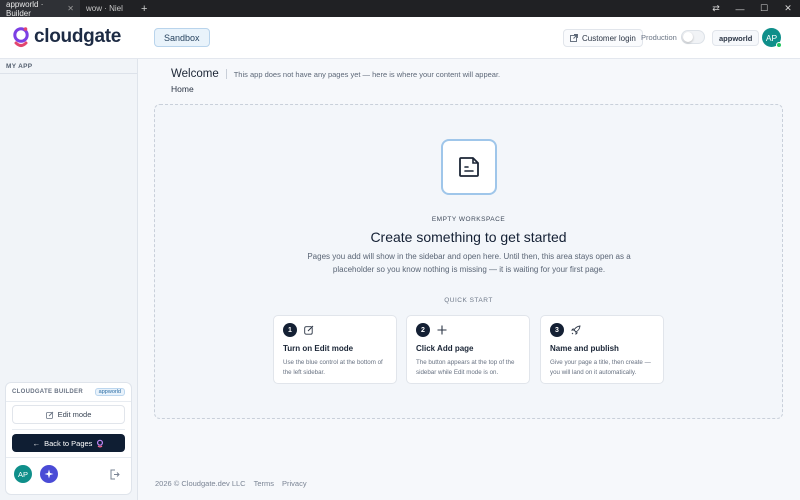  I want to click on window-controls: ⇄ — ☐ ✕, so click(752, 8).